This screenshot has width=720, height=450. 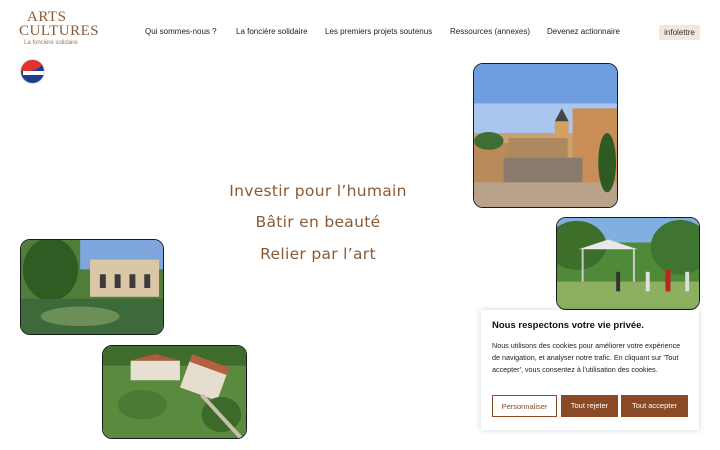 What do you see at coordinates (92, 287) in the screenshot?
I see `photo-pond-villa` at bounding box center [92, 287].